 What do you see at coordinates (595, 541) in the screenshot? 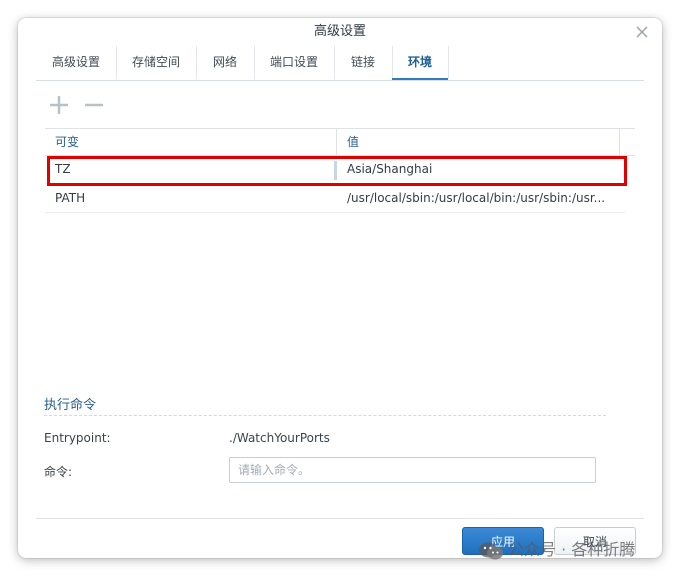
I see `cancel-button: 取消` at bounding box center [595, 541].